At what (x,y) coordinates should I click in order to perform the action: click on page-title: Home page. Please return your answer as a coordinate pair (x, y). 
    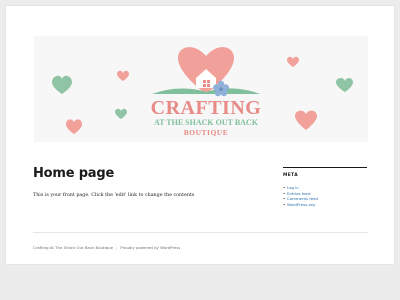
    Looking at the image, I should click on (74, 173).